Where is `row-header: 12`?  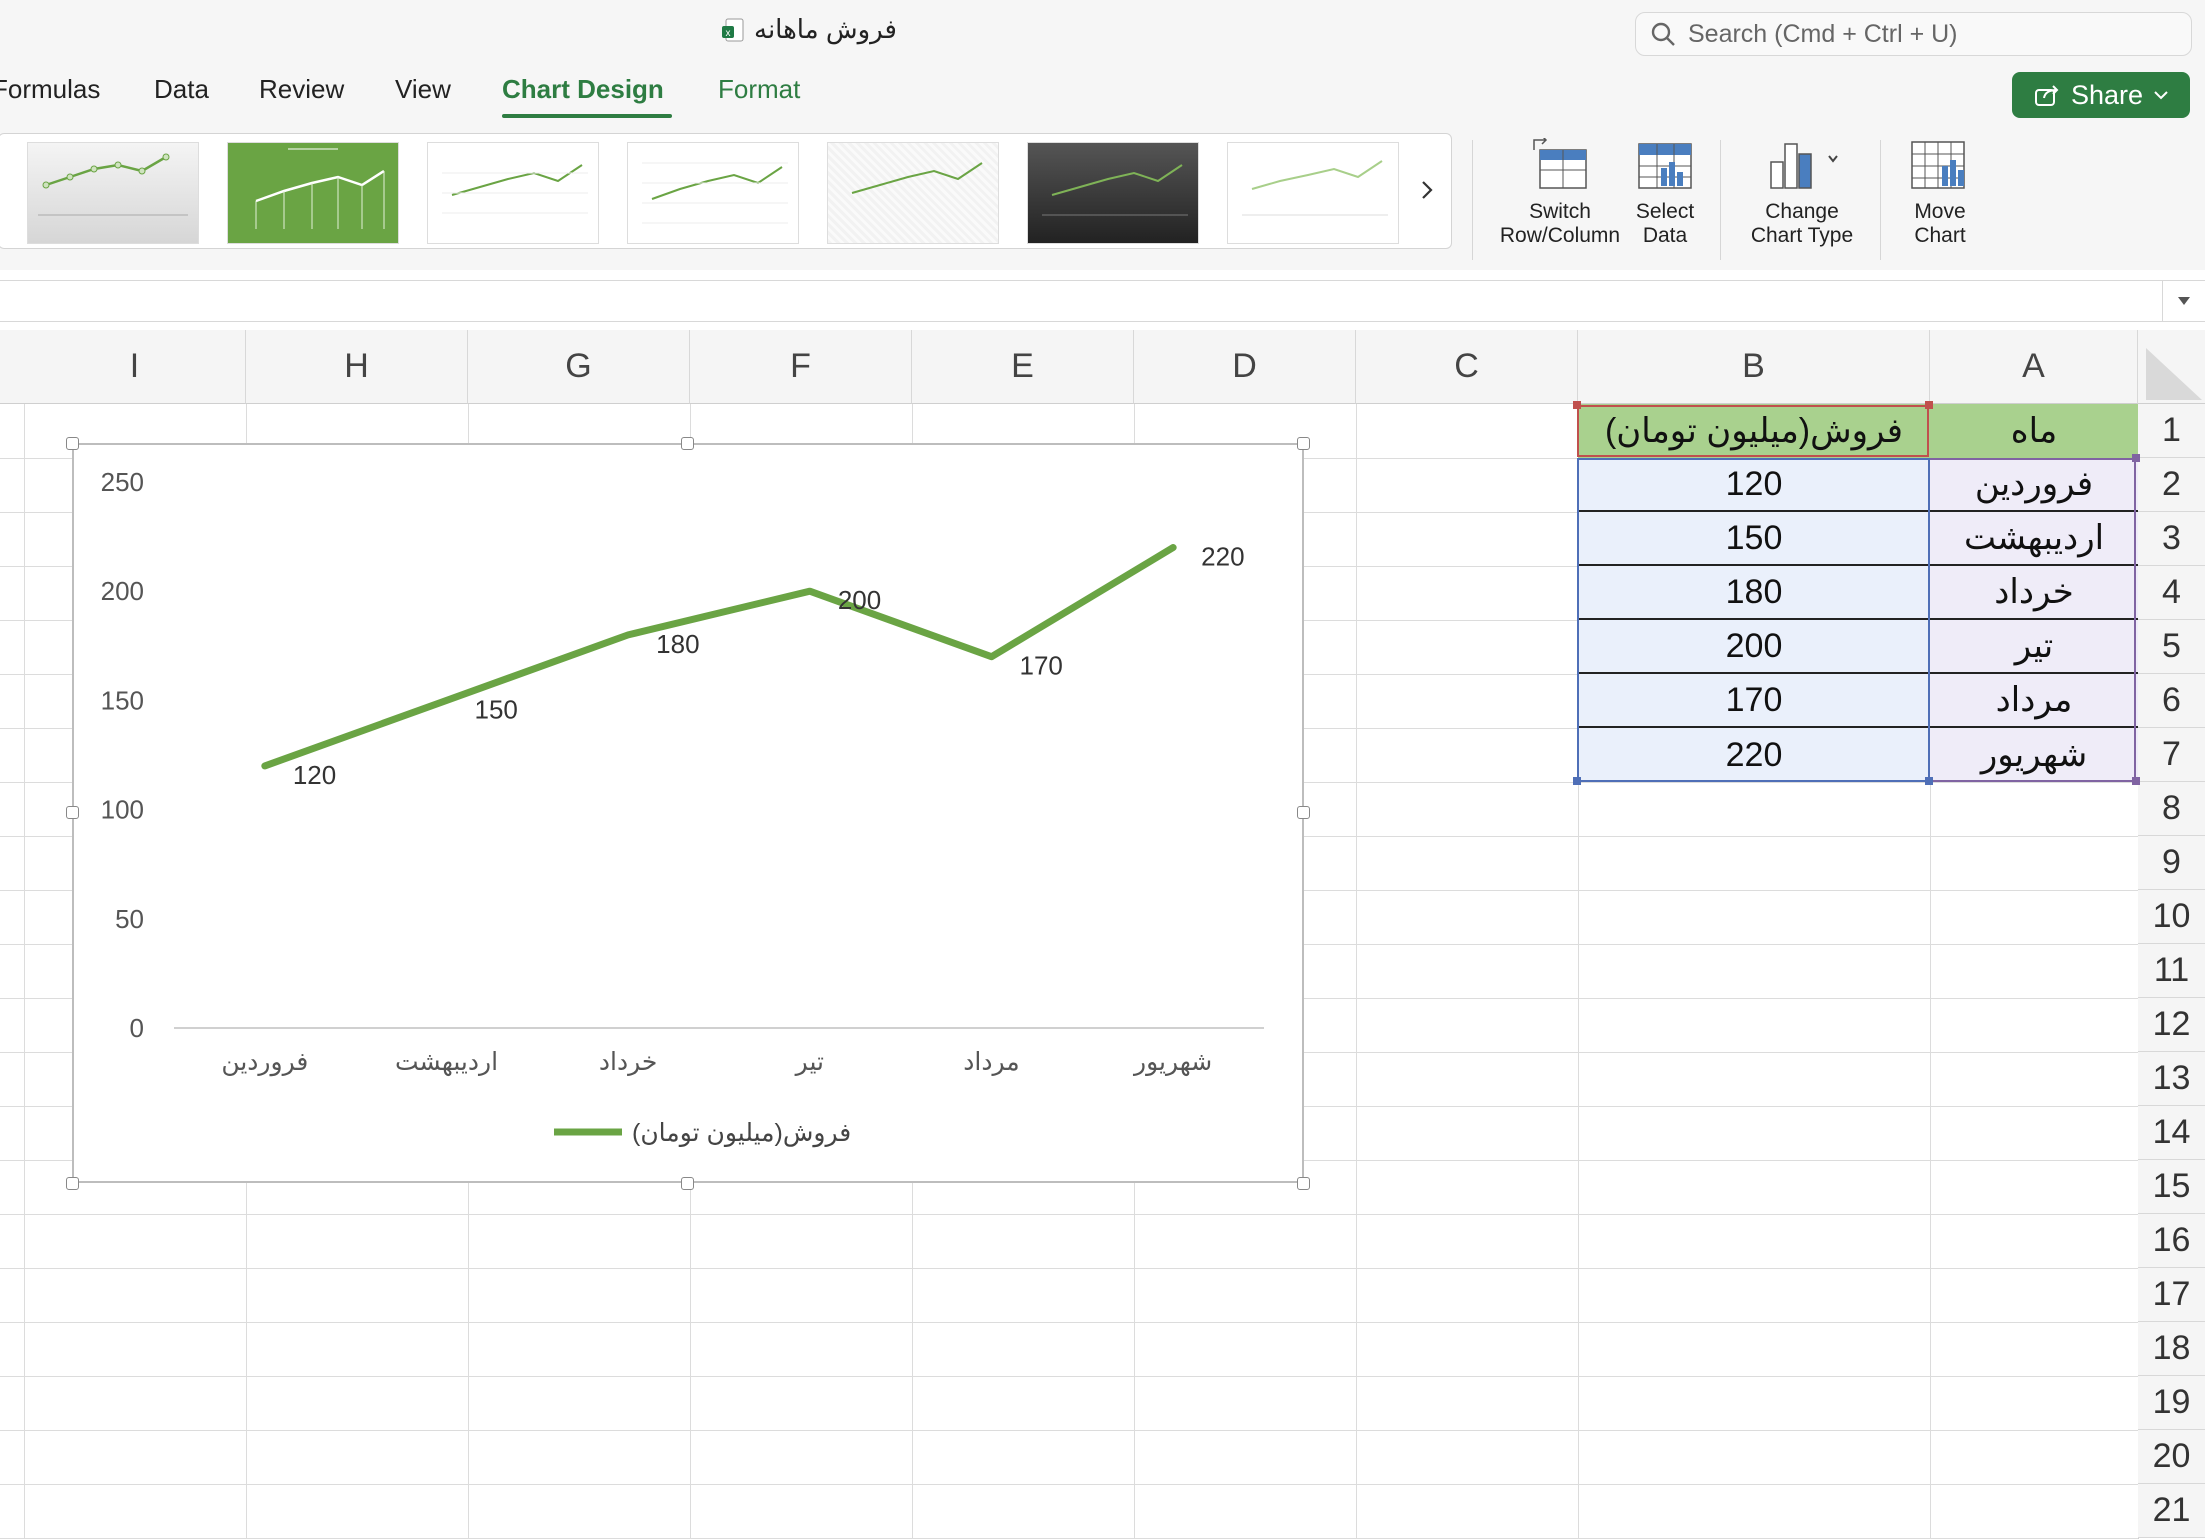
row-header: 12 is located at coordinates (2171, 1025).